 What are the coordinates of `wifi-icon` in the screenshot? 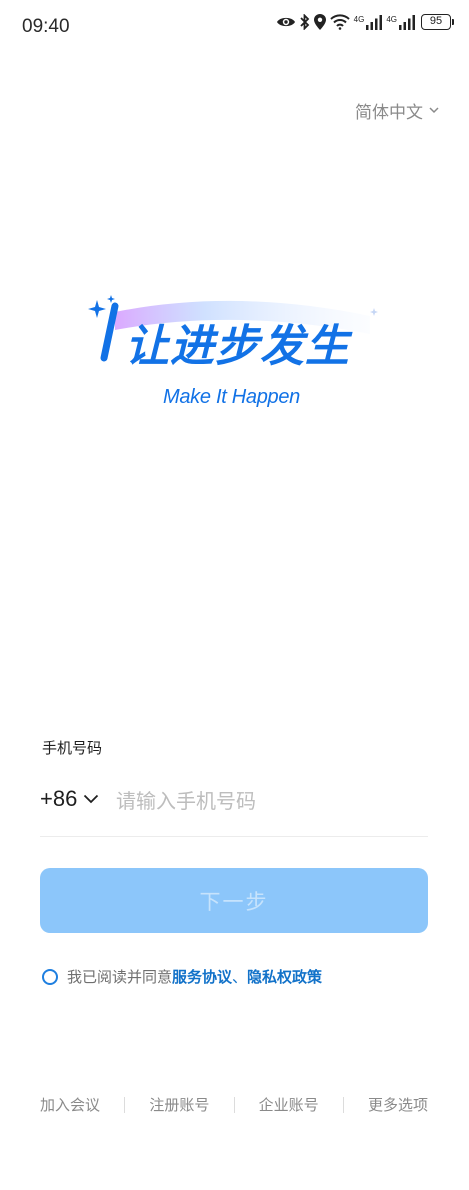 It's located at (339, 22).